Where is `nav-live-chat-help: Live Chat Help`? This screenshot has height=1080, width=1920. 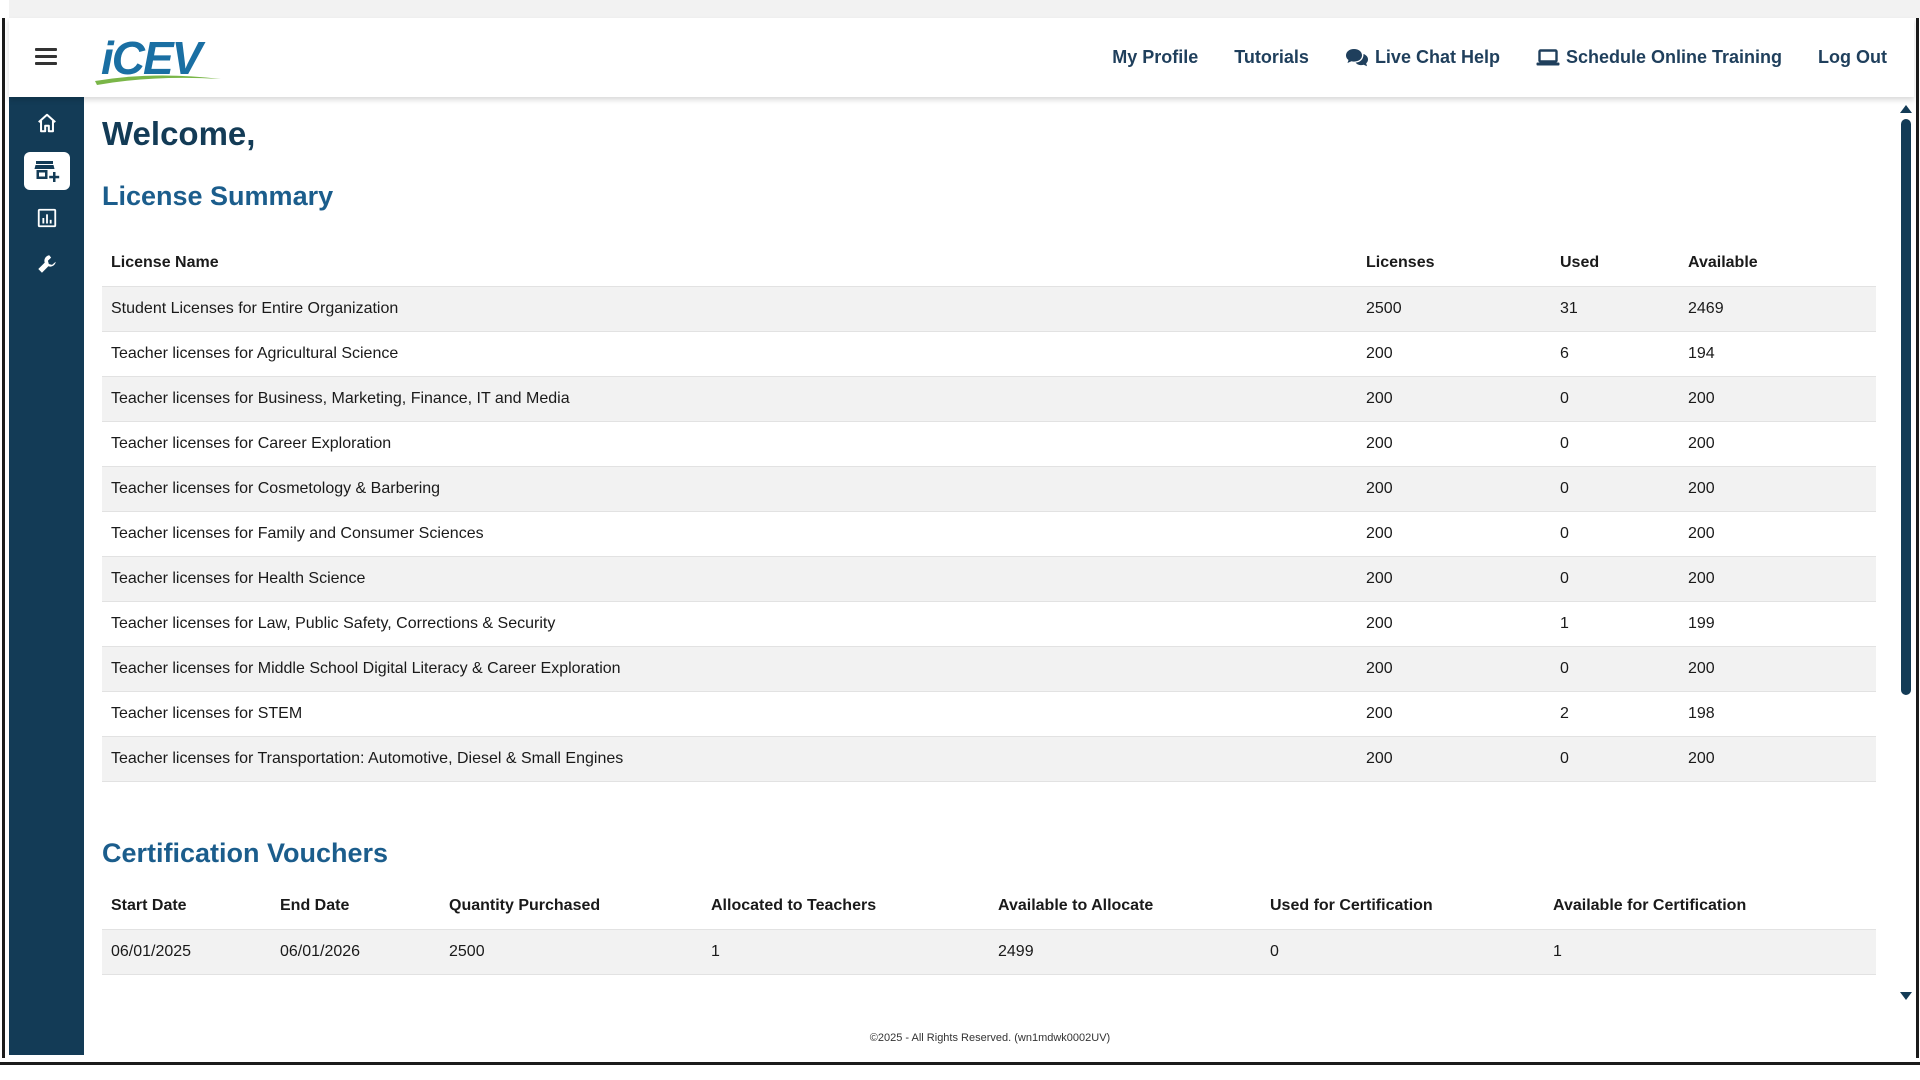
nav-live-chat-help: Live Chat Help is located at coordinates (1422, 57).